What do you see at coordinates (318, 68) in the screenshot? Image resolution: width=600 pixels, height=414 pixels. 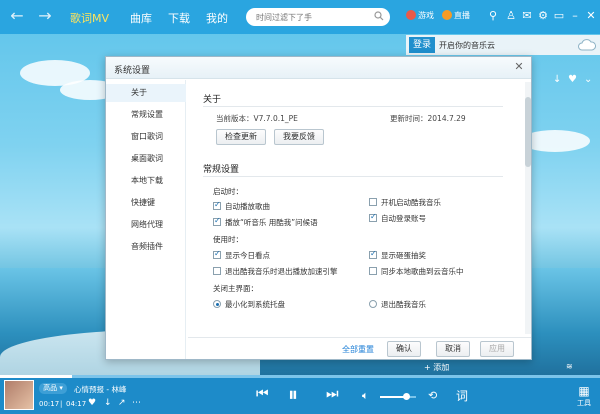 I see `dialog-title-bar: 系统设置 ✕` at bounding box center [318, 68].